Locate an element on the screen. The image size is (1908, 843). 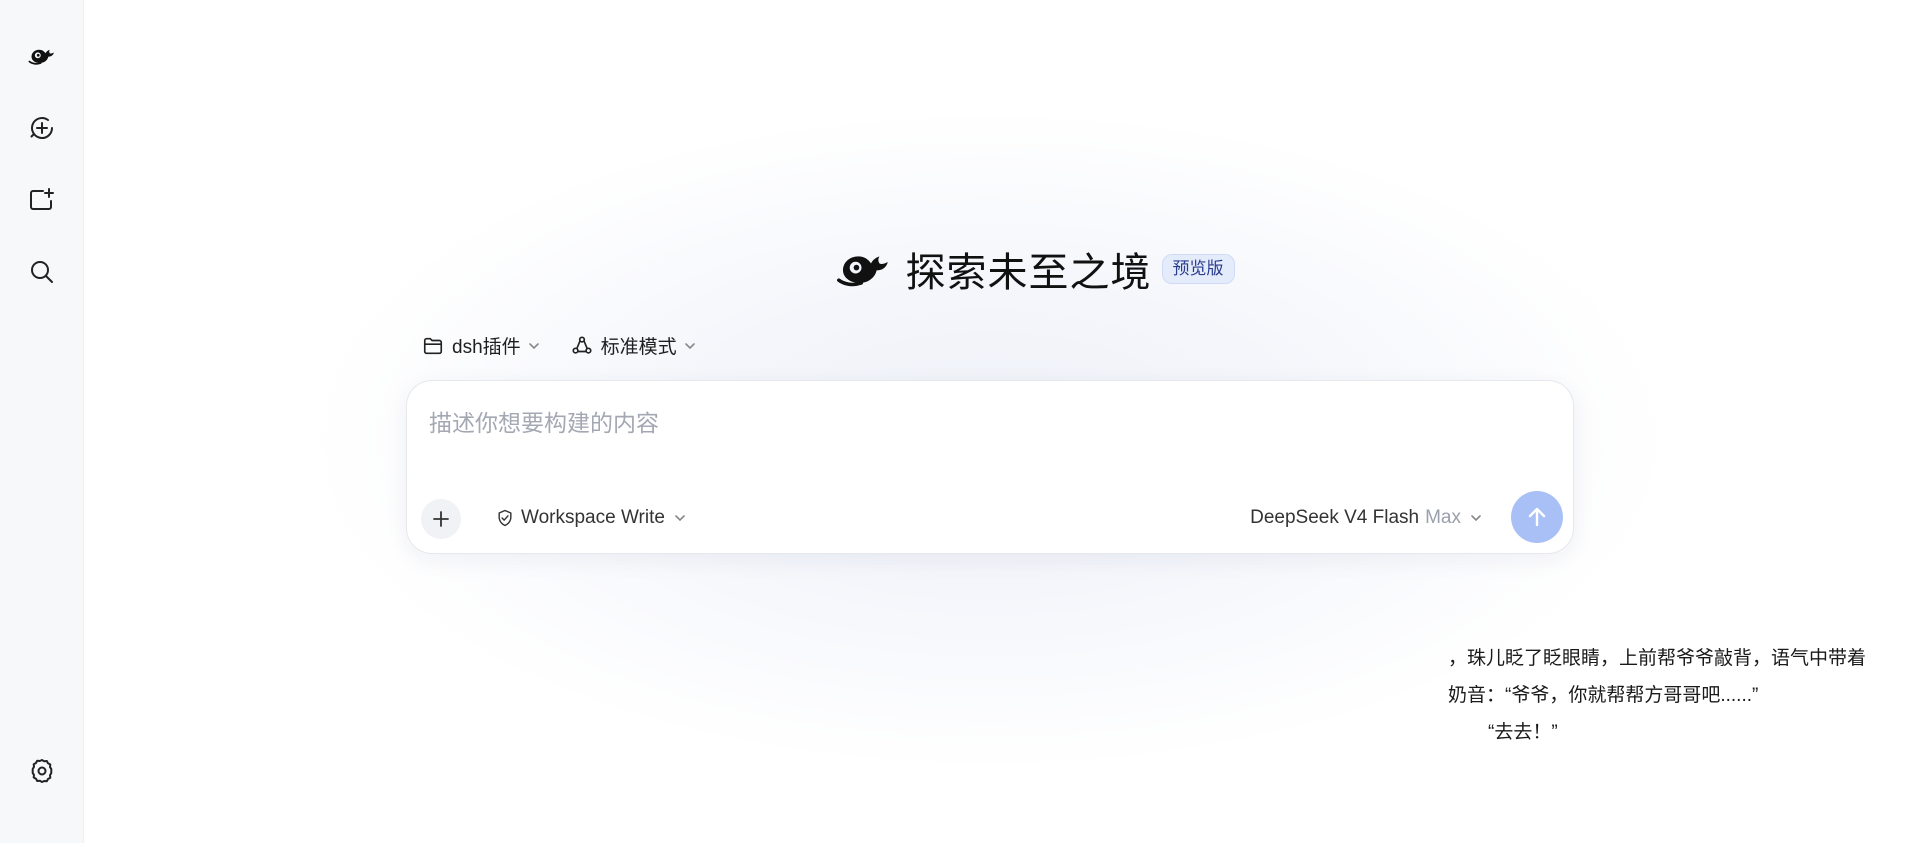
permission-label: Workspace Write is located at coordinates (593, 517).